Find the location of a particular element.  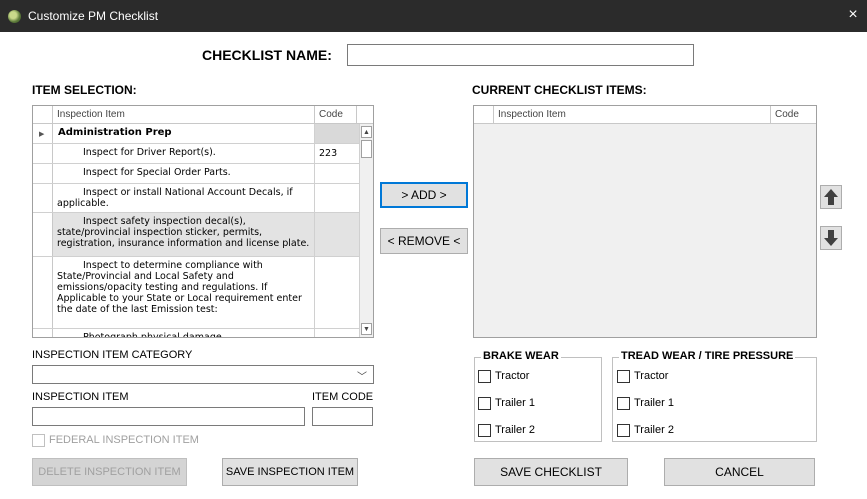

tread-wear-title: TREAD WEAR / TIRE PRESSURE is located at coordinates (707, 356).